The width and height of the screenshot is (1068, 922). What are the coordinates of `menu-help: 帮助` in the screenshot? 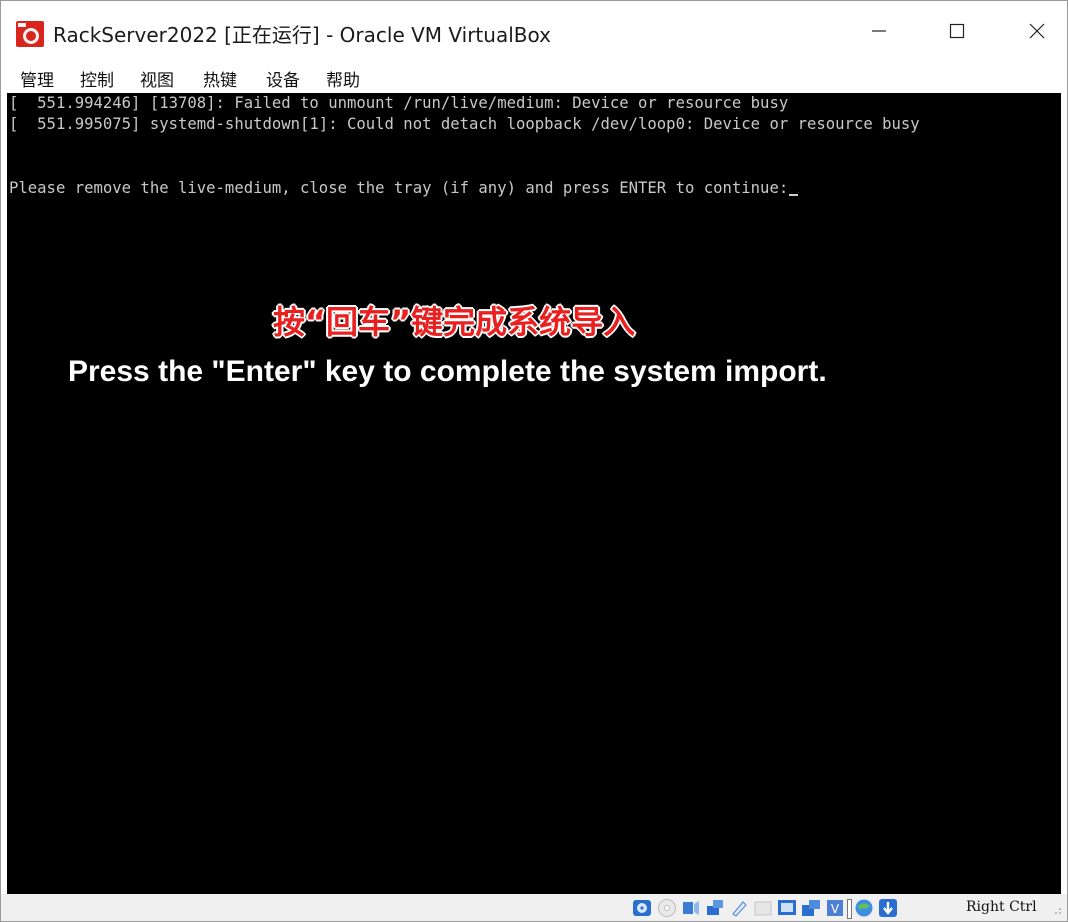 It's located at (343, 78).